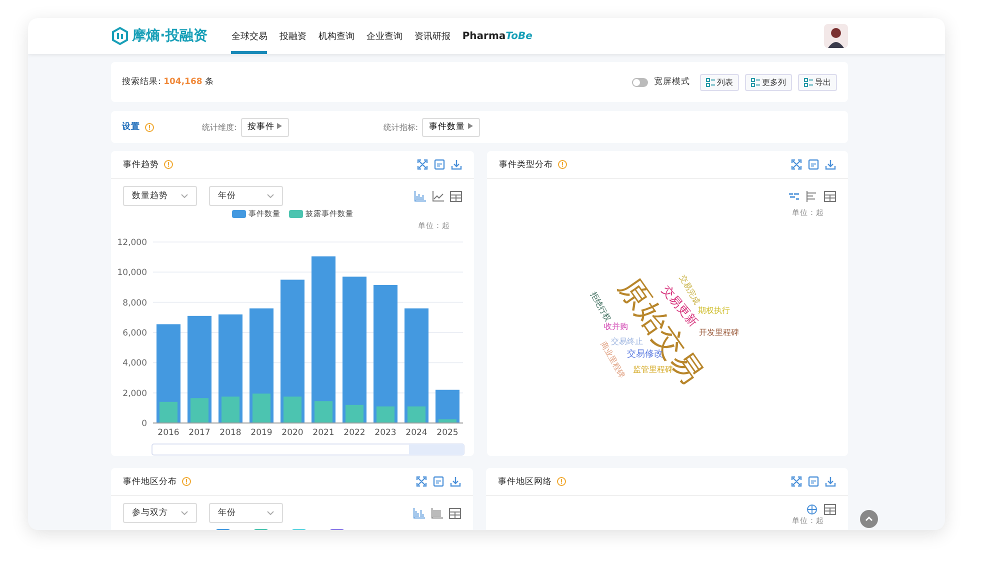 The width and height of the screenshot is (990, 582). What do you see at coordinates (170, 36) in the screenshot?
I see `brand-logo-text: 摩熵·投融资` at bounding box center [170, 36].